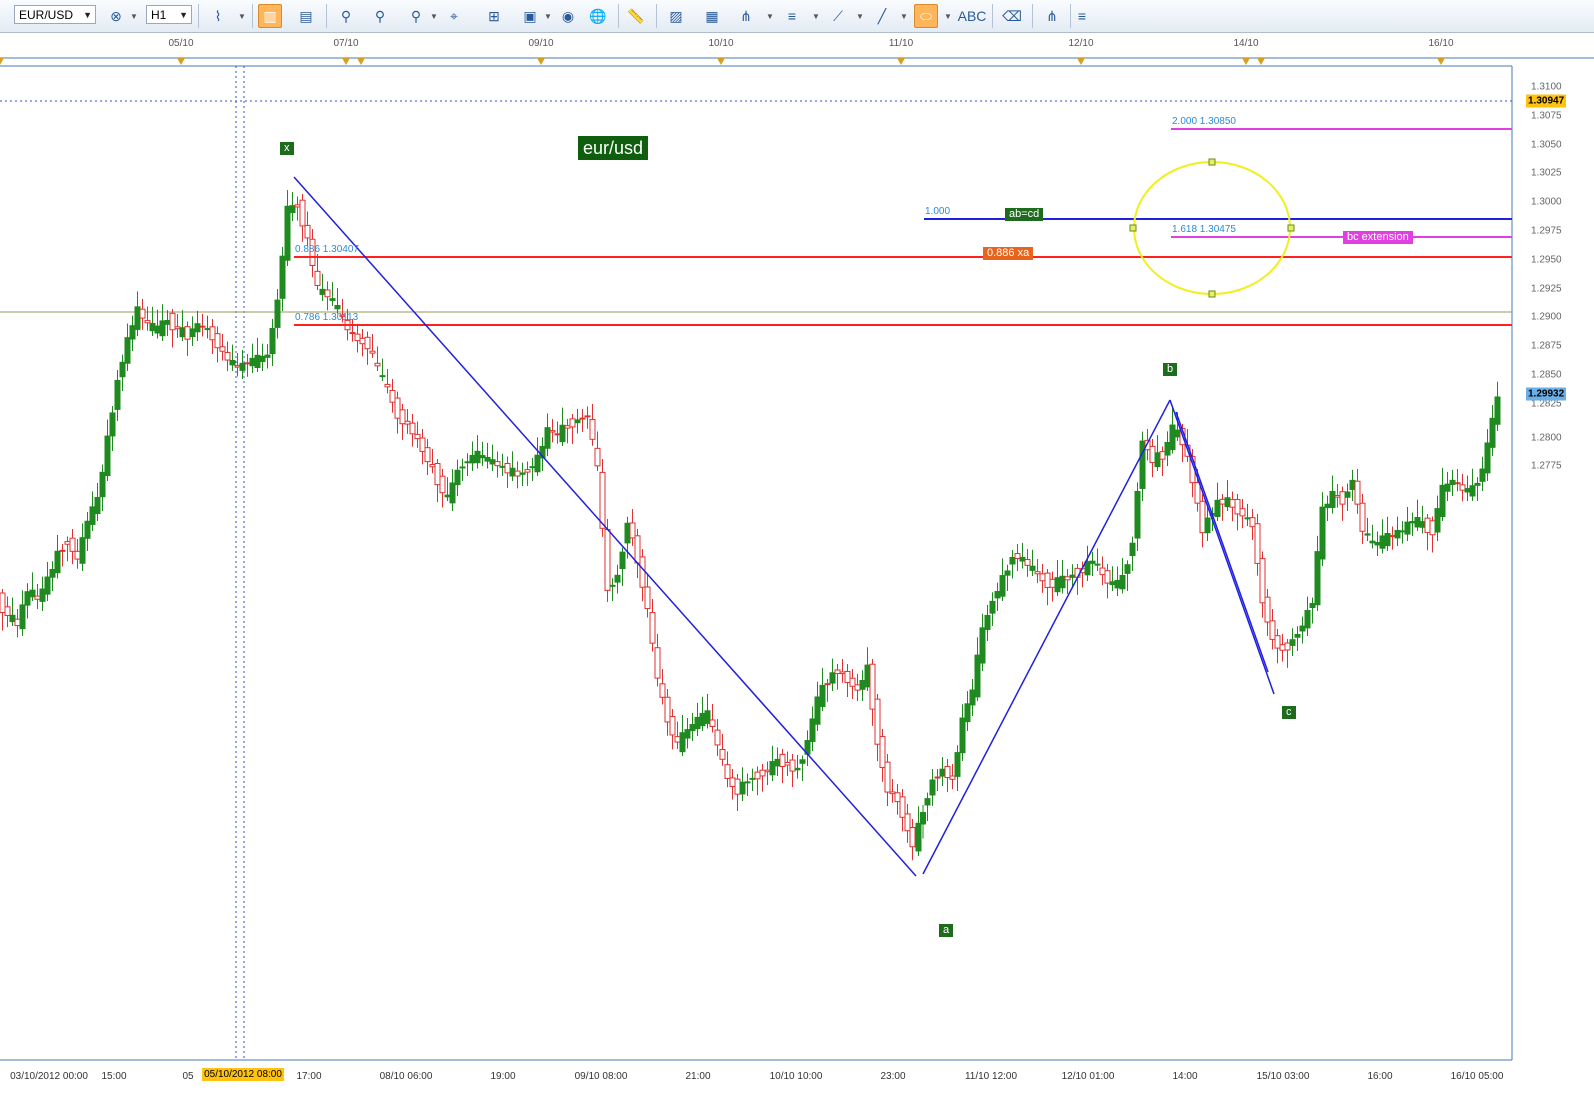 The width and height of the screenshot is (1594, 1099). Describe the element at coordinates (1546, 173) in the screenshot. I see `price-tick-label: 1.3025` at that location.